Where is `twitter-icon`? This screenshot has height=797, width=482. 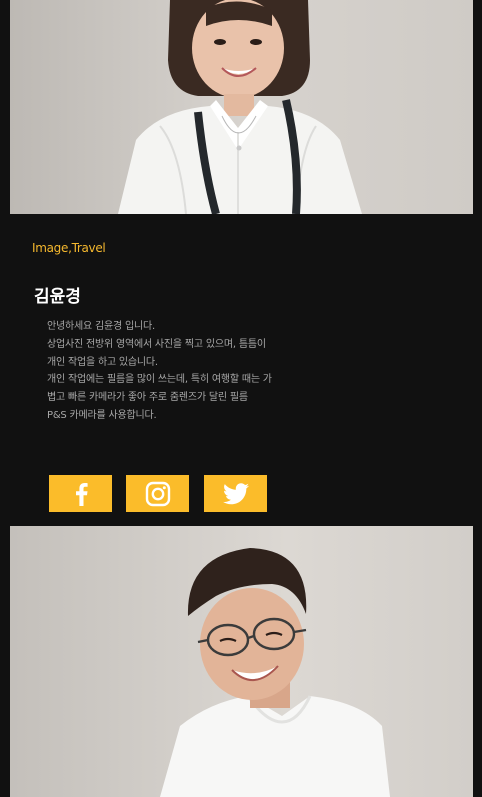
twitter-icon is located at coordinates (235, 493).